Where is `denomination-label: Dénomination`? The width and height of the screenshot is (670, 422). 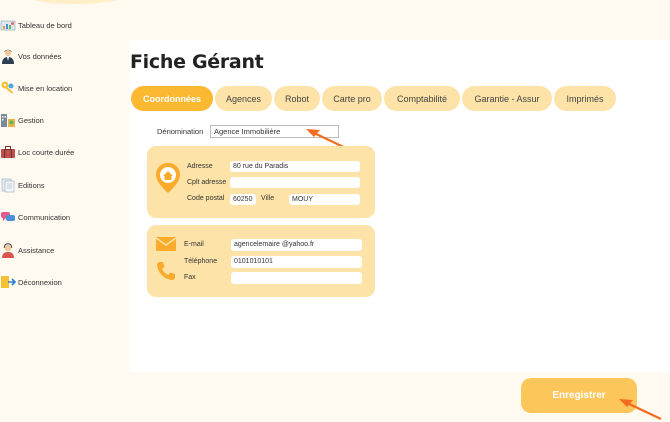
denomination-label: Dénomination is located at coordinates (180, 131).